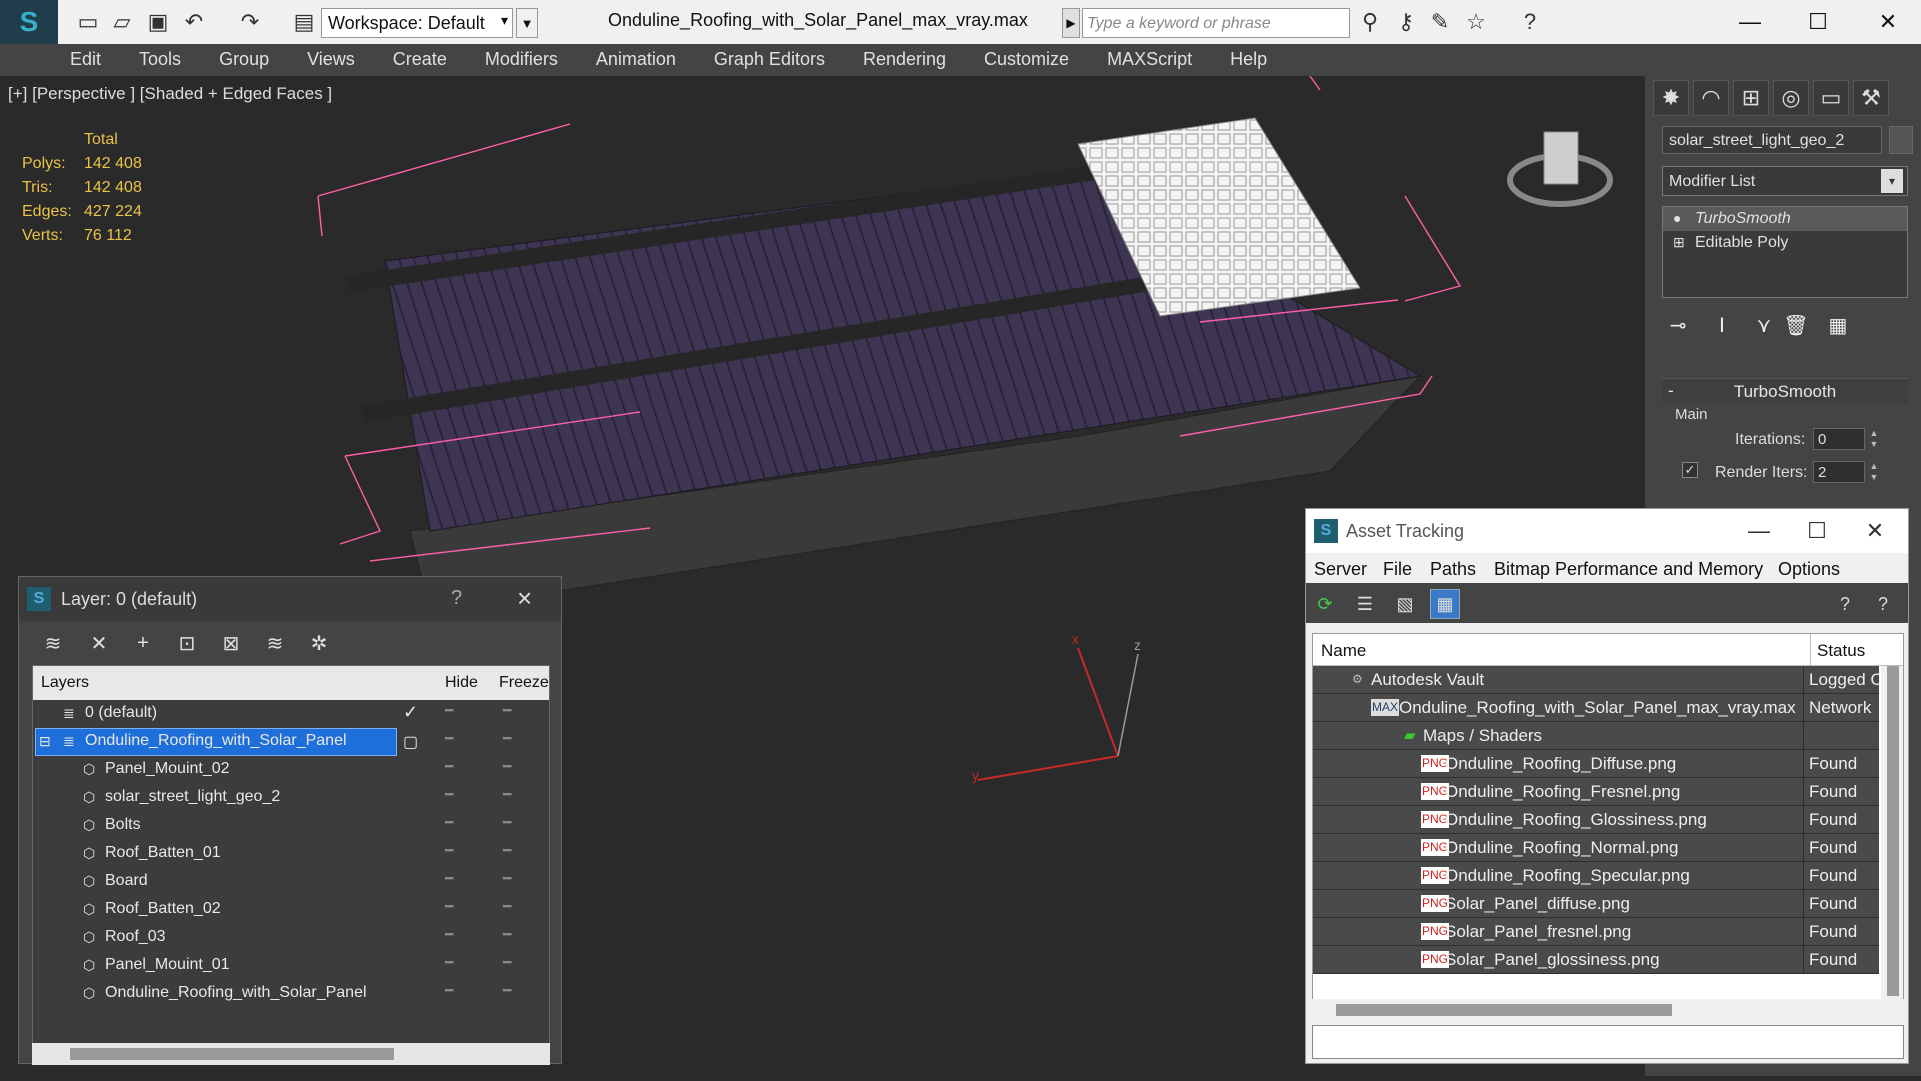 Image resolution: width=1921 pixels, height=1081 pixels. Describe the element at coordinates (1679, 242) in the screenshot. I see `expand-plus-icon: ⊞` at that location.